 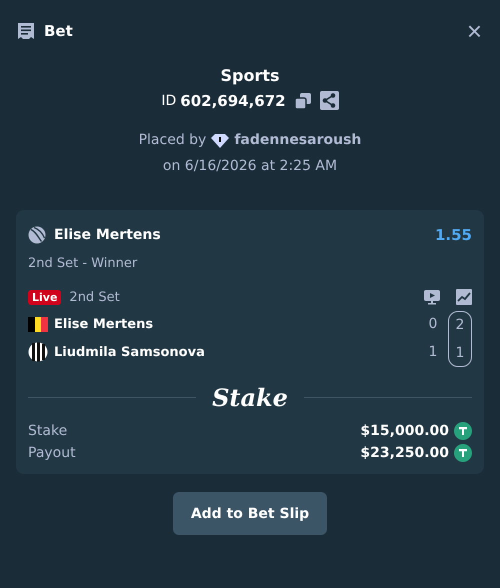 What do you see at coordinates (172, 140) in the screenshot?
I see `placed-by-label: Placed by` at bounding box center [172, 140].